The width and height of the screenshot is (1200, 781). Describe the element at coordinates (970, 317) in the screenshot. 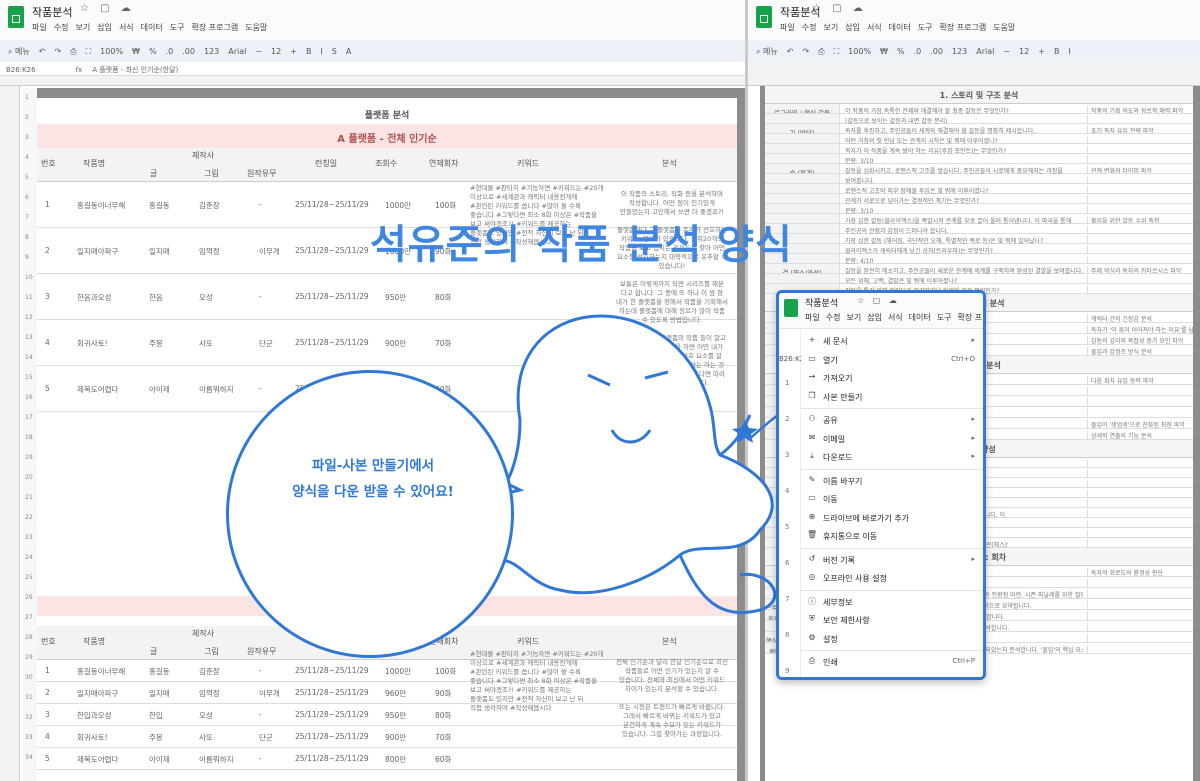

I see `menu-item-7: 확장 프` at that location.